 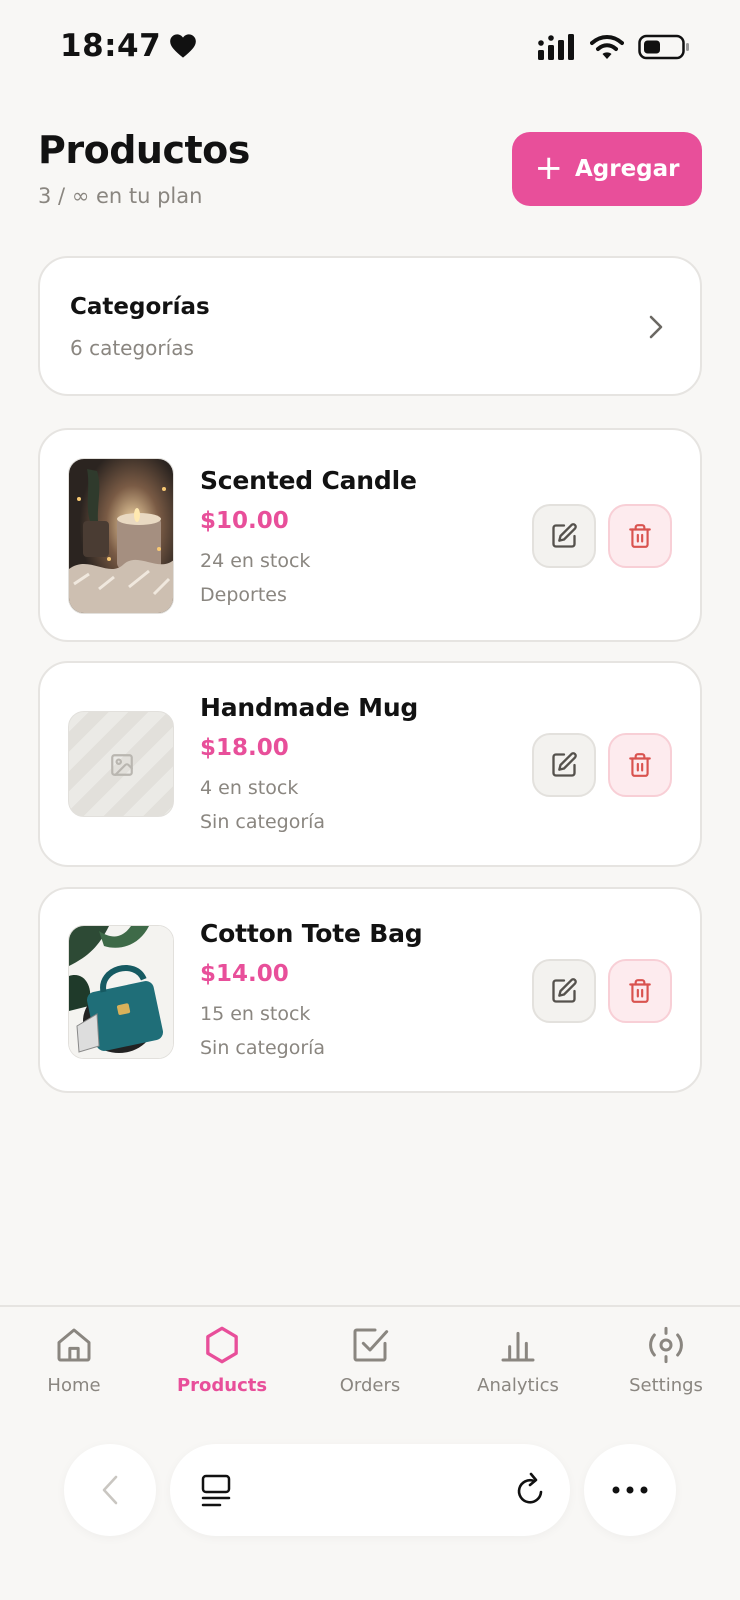 I want to click on product-image-bag, so click(x=121, y=992).